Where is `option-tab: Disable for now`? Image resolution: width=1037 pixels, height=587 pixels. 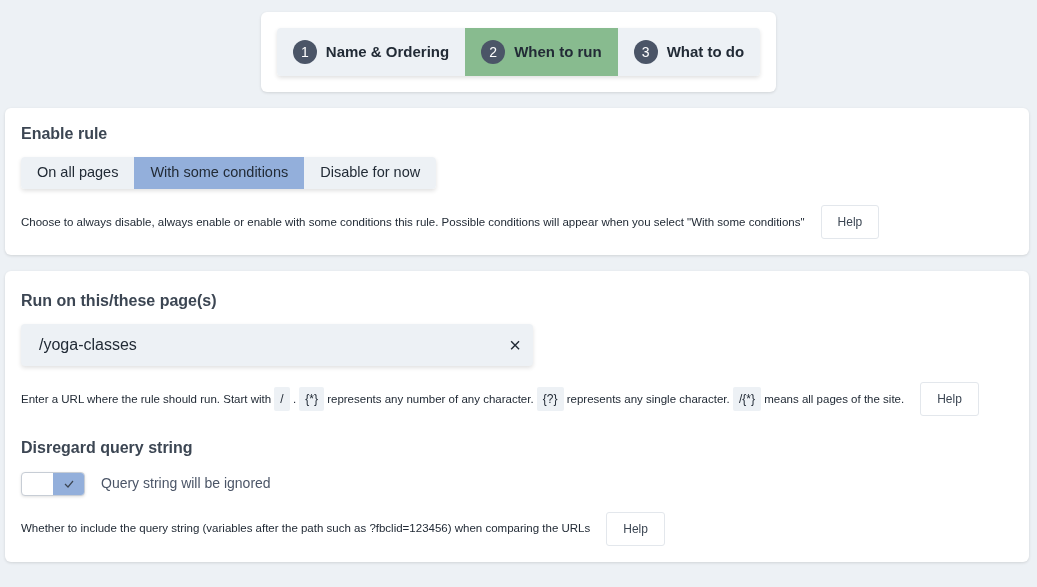
option-tab: Disable for now is located at coordinates (370, 173).